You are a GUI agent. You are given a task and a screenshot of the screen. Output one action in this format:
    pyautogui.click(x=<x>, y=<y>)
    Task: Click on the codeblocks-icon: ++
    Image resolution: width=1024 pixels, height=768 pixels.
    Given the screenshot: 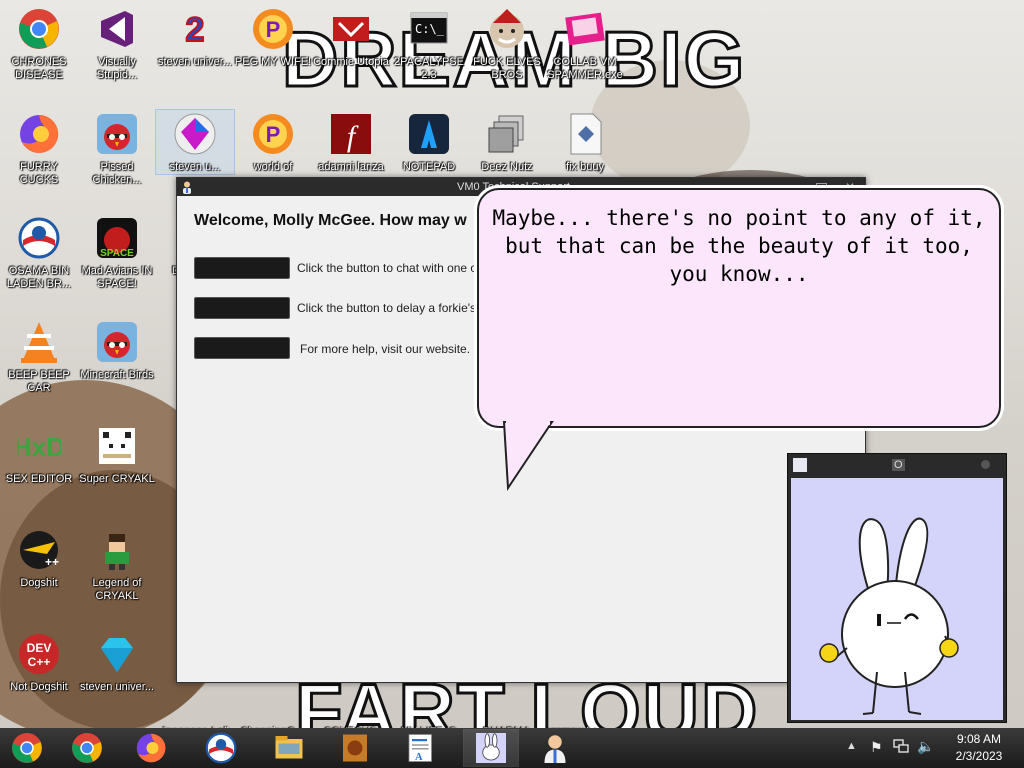 What is the action you would take?
    pyautogui.click(x=39, y=550)
    